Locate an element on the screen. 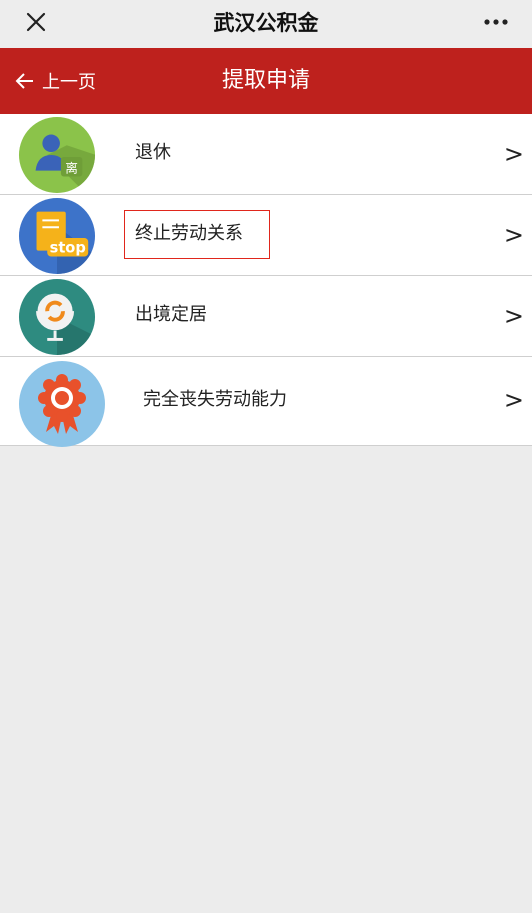  stop-document-icon: stop is located at coordinates (57, 236).